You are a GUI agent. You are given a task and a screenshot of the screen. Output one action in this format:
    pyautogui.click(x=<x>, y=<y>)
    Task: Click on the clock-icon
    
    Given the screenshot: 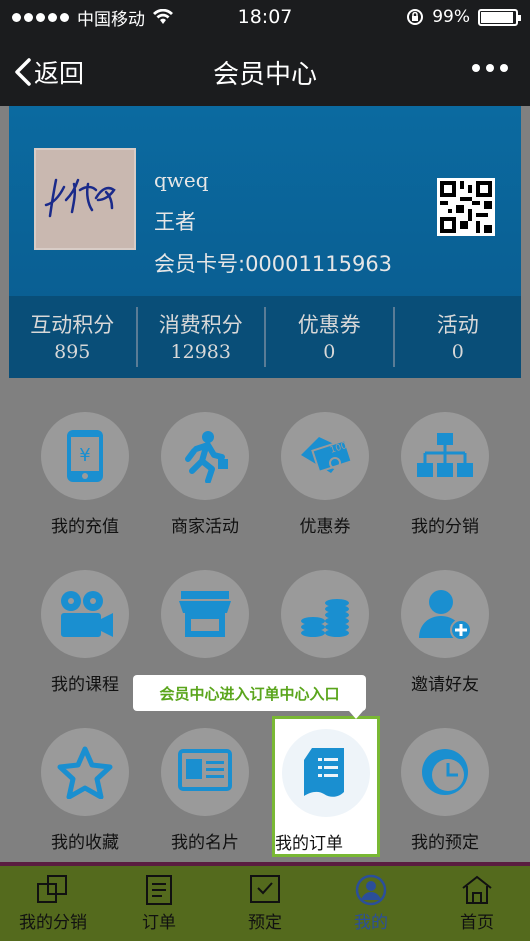 What is the action you would take?
    pyautogui.click(x=445, y=772)
    